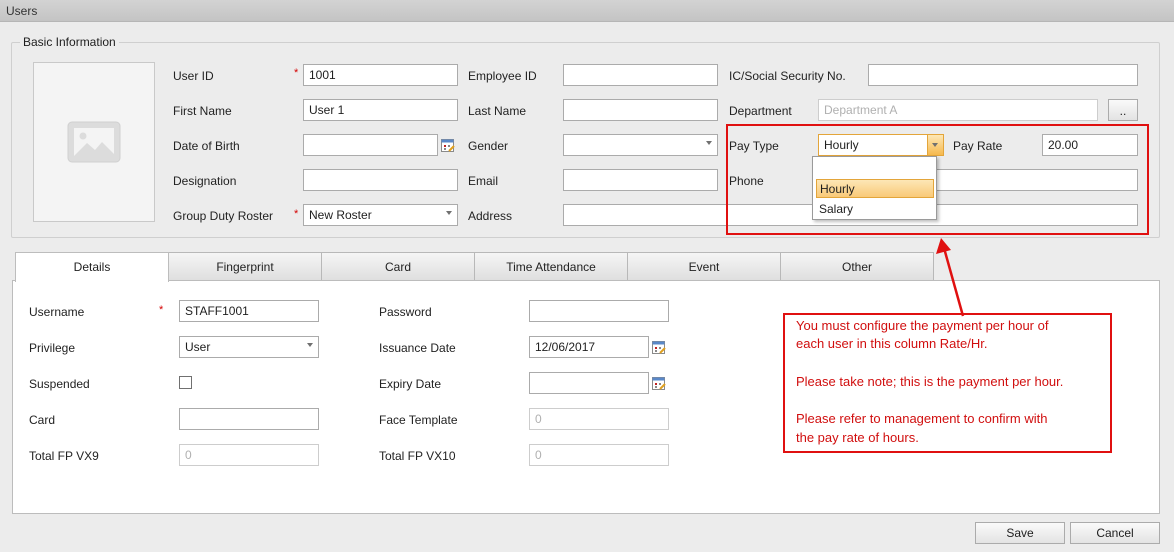 The height and width of the screenshot is (552, 1174). I want to click on tab-event: Event, so click(704, 266).